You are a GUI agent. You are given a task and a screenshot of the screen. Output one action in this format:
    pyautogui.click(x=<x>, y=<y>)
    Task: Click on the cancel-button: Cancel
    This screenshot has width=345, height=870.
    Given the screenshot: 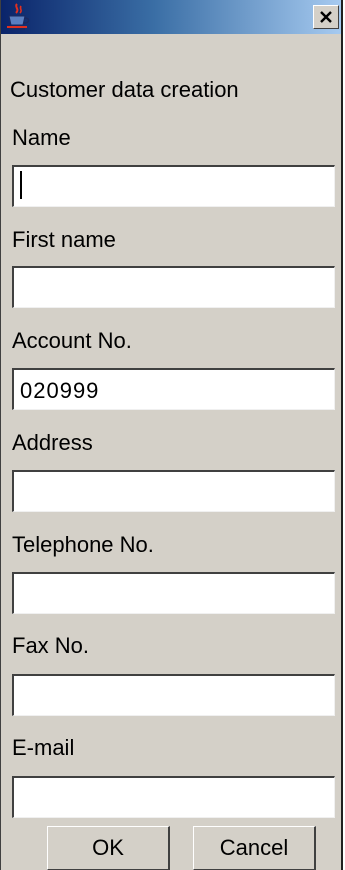 What is the action you would take?
    pyautogui.click(x=254, y=848)
    